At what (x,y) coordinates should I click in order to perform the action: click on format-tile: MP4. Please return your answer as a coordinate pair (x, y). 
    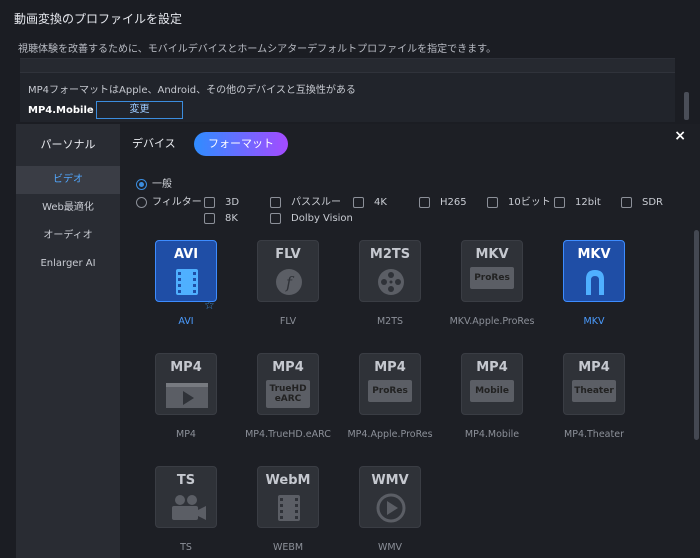
    Looking at the image, I should click on (186, 384).